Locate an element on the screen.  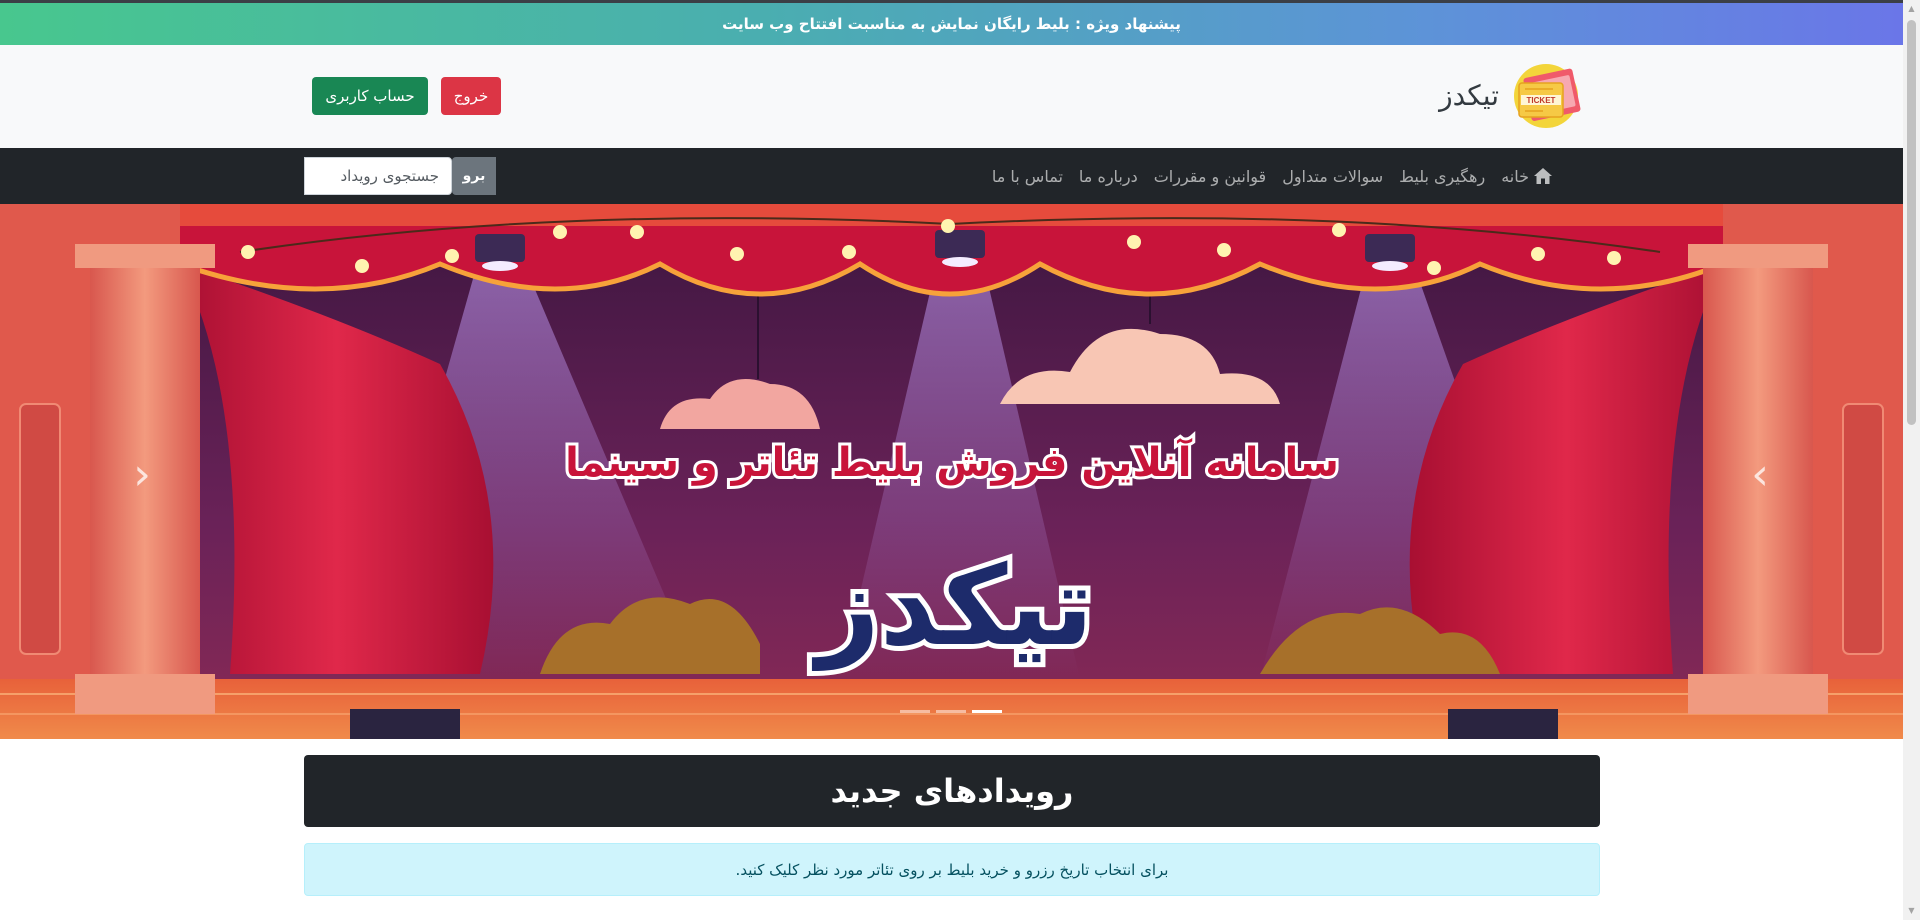
events-title-text: رویدادهای جدید is located at coordinates (952, 791).